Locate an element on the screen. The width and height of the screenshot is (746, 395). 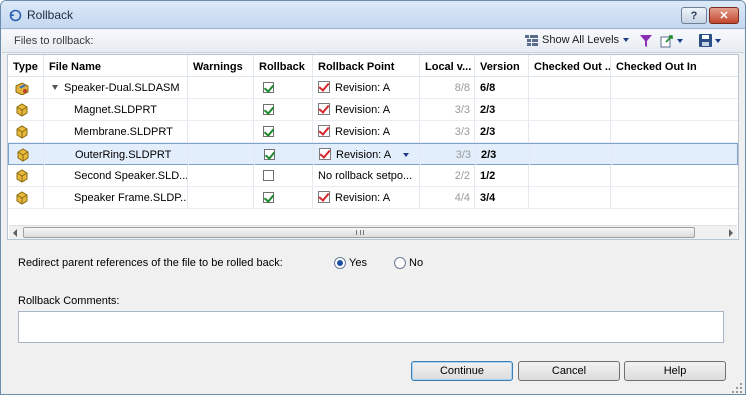
table-row: Speaker Frame.SLDP... Revision: A 4/4 3/4 is located at coordinates (373, 198).